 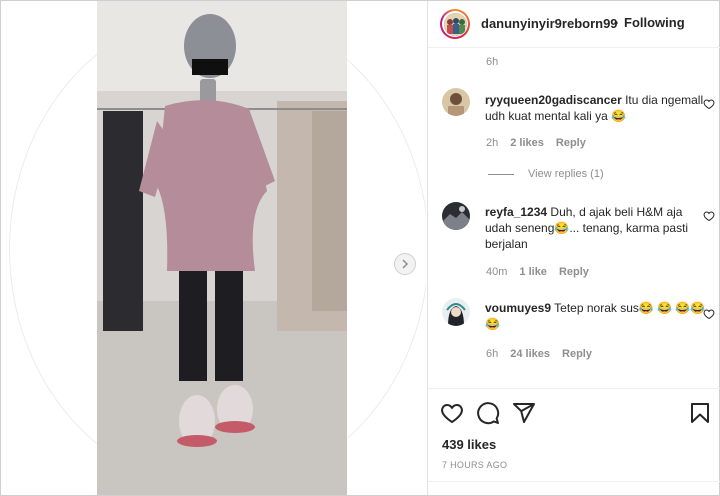 I want to click on comment-body: voumuyes9 Tetep norak sus😂 😂 😂😂😂, so click(x=596, y=316).